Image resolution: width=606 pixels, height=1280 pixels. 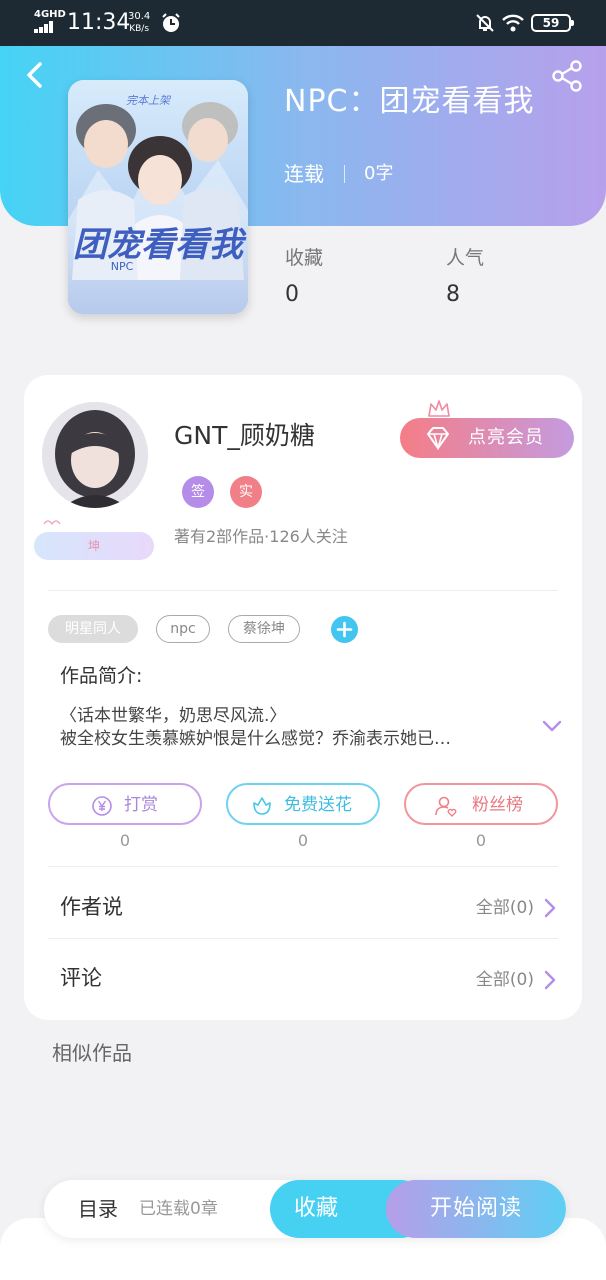 What do you see at coordinates (487, 908) in the screenshot?
I see `author-notes-all-link: 全部(0)` at bounding box center [487, 908].